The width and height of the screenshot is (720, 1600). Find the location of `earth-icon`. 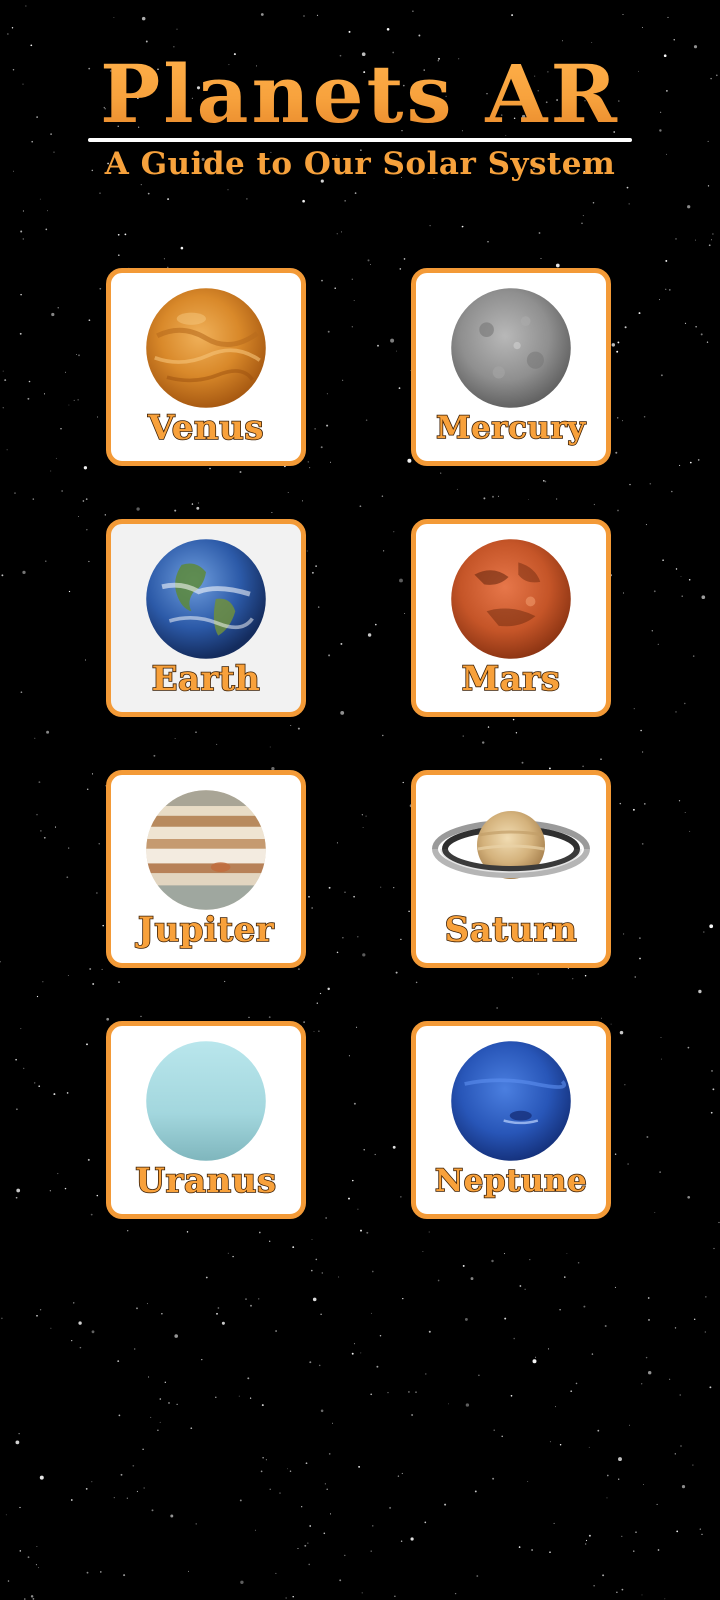

earth-icon is located at coordinates (206, 599).